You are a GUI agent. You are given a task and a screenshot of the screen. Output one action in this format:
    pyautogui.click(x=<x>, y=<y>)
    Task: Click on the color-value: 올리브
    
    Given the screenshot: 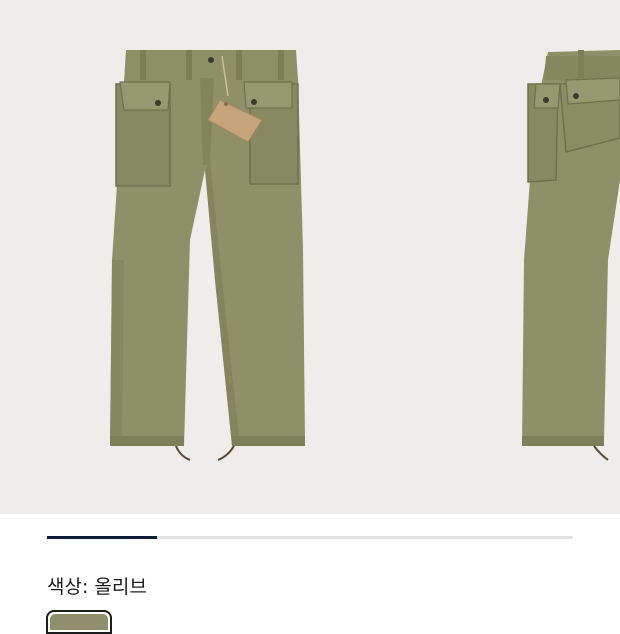 What is the action you would take?
    pyautogui.click(x=120, y=587)
    